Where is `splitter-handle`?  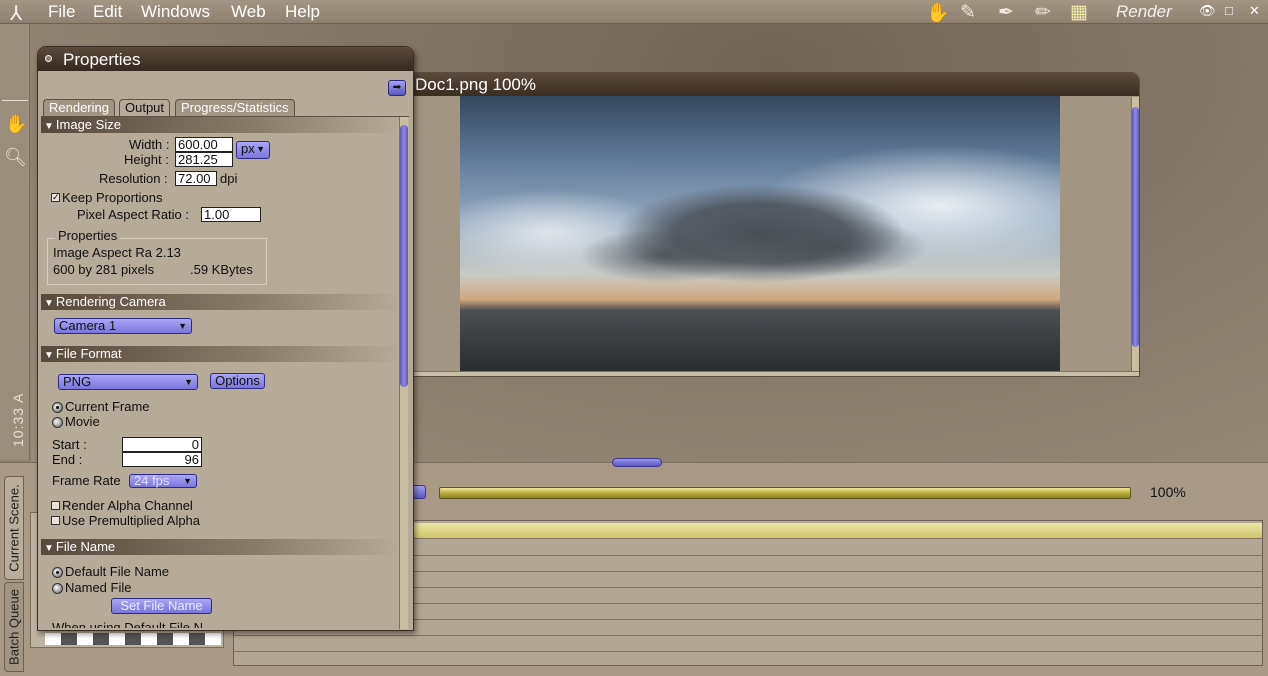
splitter-handle is located at coordinates (637, 462).